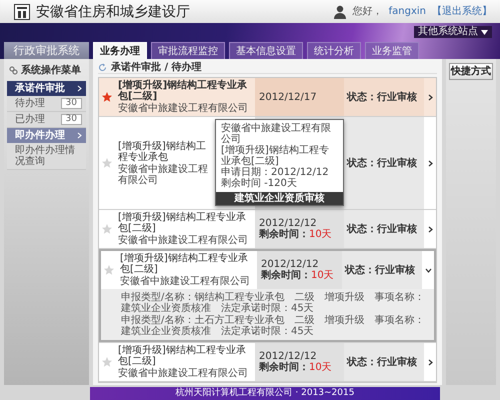  I want to click on logout-link: 【退出系统】, so click(462, 11).